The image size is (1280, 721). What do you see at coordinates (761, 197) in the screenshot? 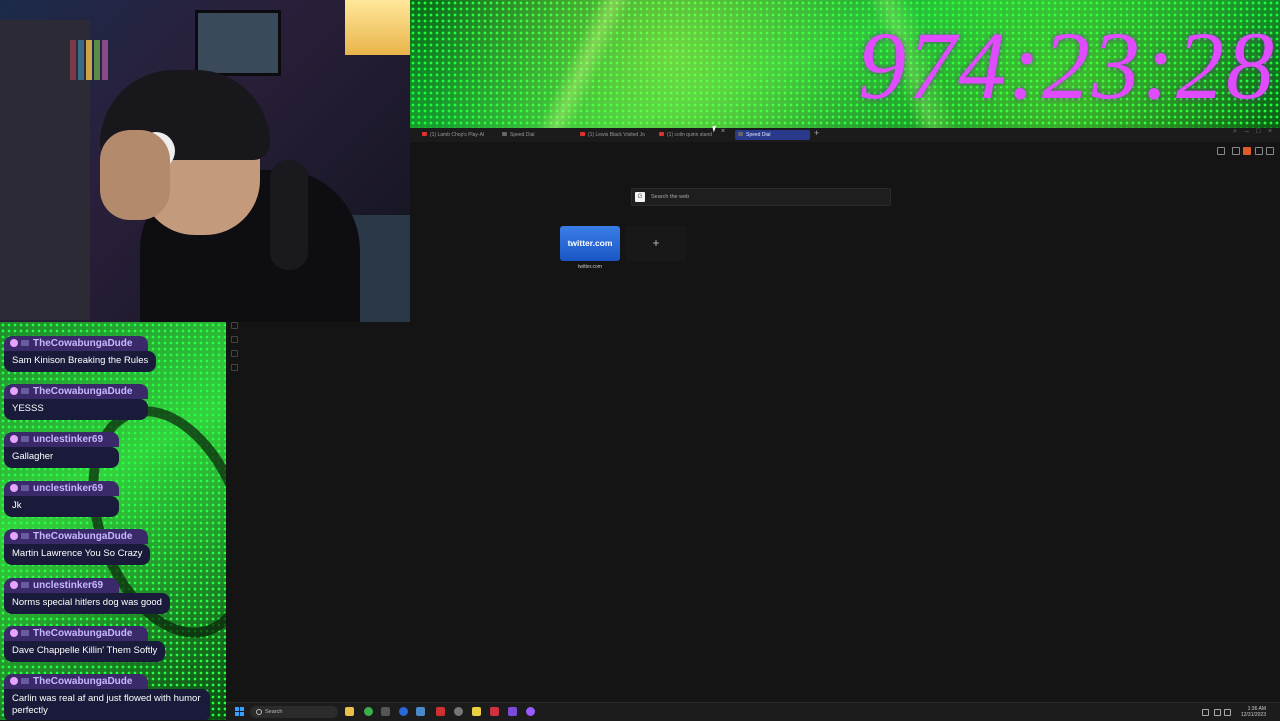
I see `web-search-box: G Search the web` at bounding box center [761, 197].